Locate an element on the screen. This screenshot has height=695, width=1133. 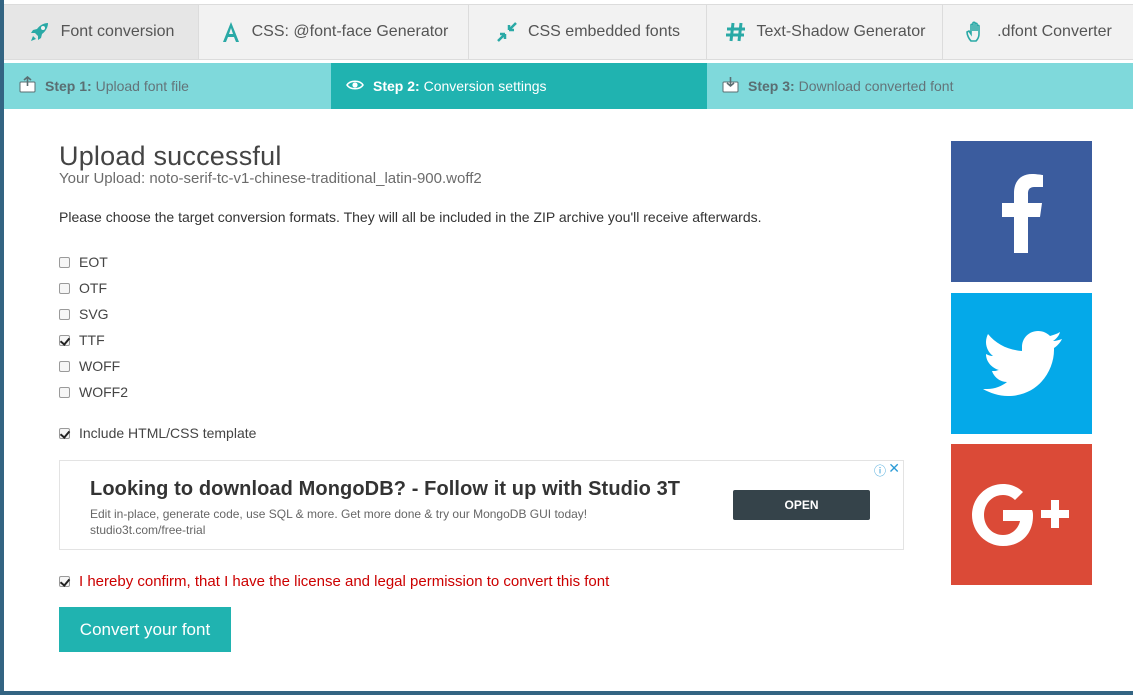
format-label: OTF is located at coordinates (93, 288).